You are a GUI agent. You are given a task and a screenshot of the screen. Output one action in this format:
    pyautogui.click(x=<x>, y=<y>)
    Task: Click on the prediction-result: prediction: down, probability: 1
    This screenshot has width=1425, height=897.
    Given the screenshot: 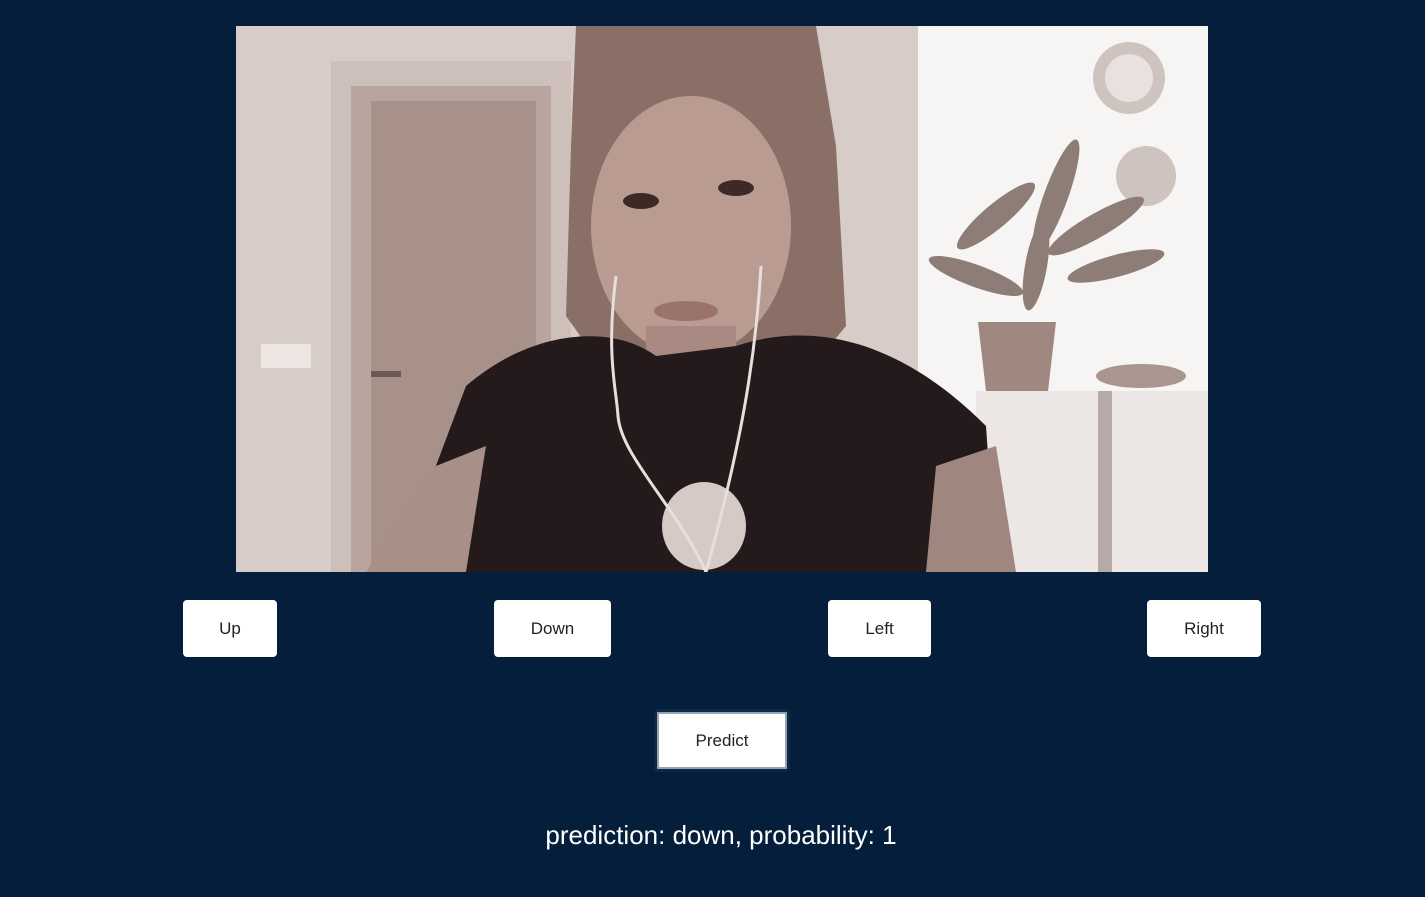 What is the action you would take?
    pyautogui.click(x=721, y=835)
    